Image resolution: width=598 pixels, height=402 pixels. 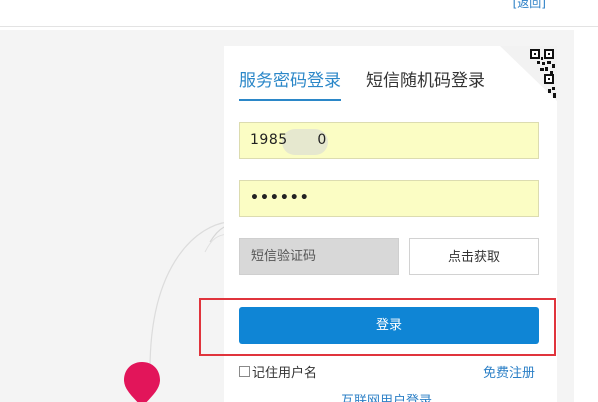 I want to click on remember-username: 记住用户名, so click(x=278, y=371).